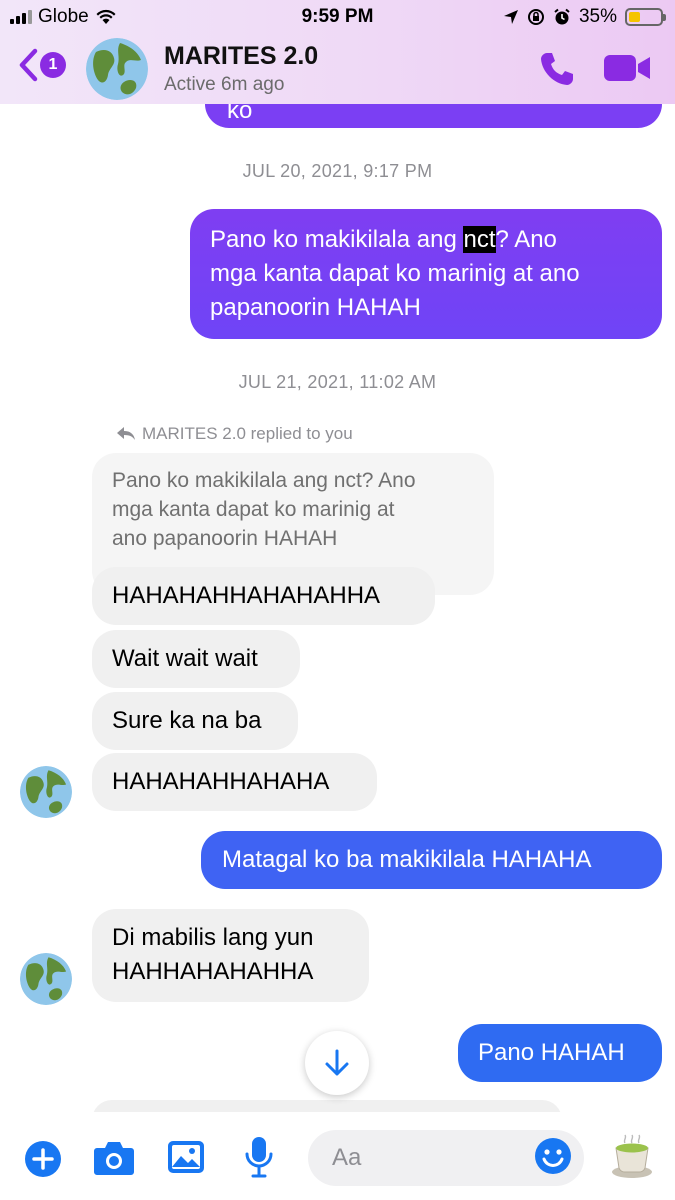 Image resolution: width=675 pixels, height=1200 pixels. I want to click on message-text: HAHAHAHHAHAHA, so click(221, 781).